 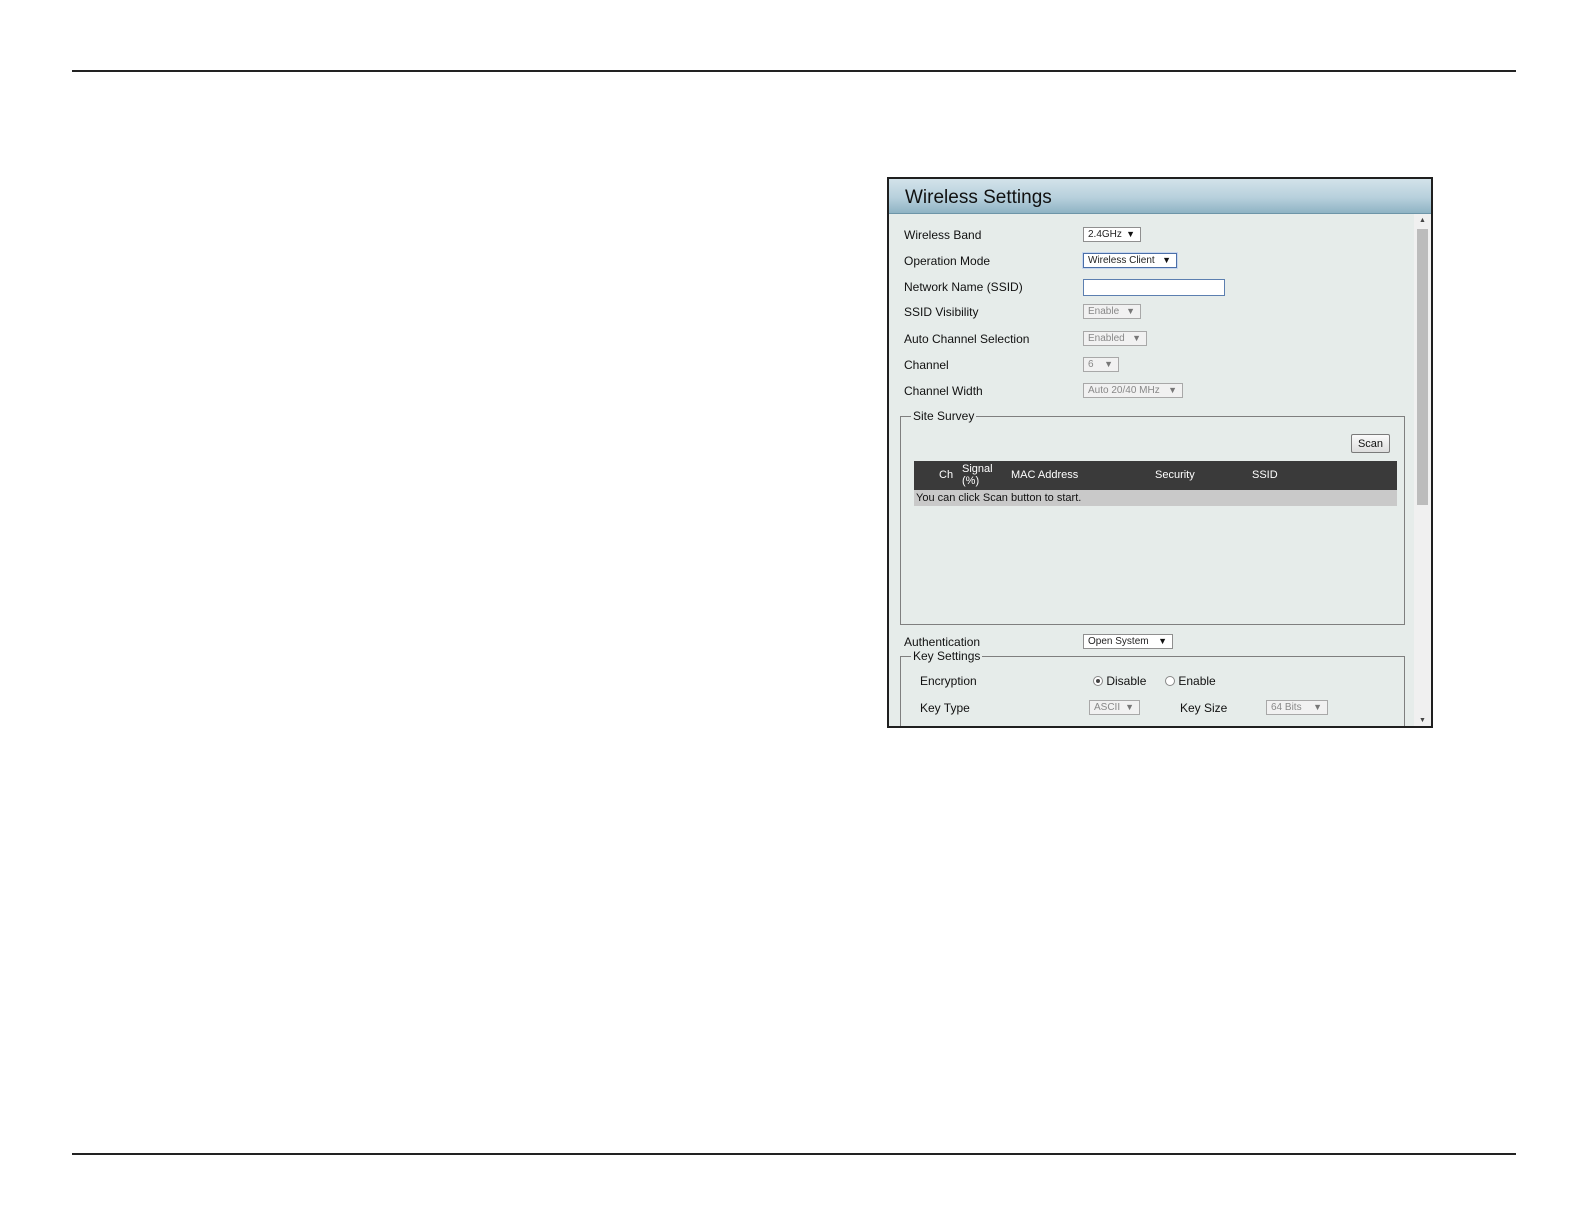 I want to click on ssid-visibility-value: Enable, so click(x=1104, y=311).